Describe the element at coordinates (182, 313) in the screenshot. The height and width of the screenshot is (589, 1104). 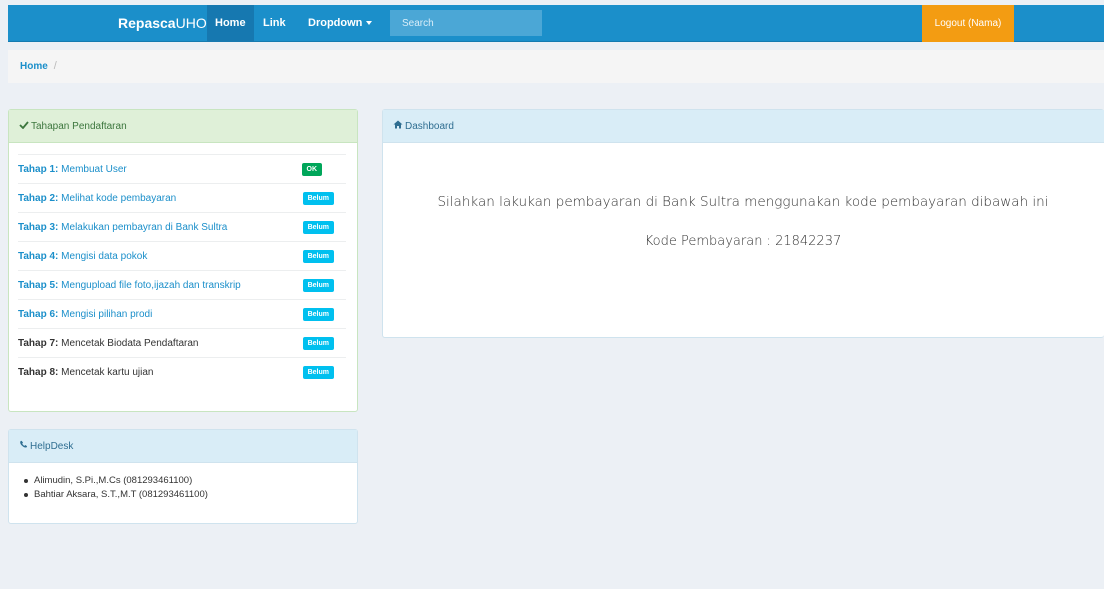
I see `step-row: Tahap 6: Mengisi pilihan prodi Belum` at that location.